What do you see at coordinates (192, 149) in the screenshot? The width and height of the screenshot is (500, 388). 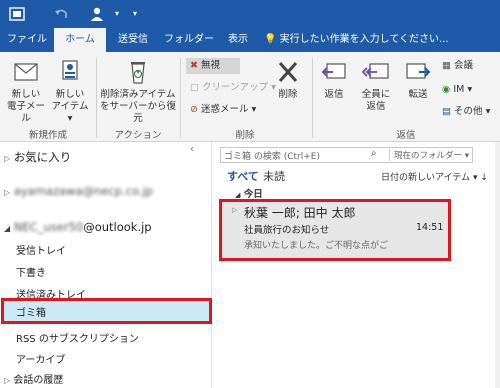 I see `collapse-pane-icon: ‹` at bounding box center [192, 149].